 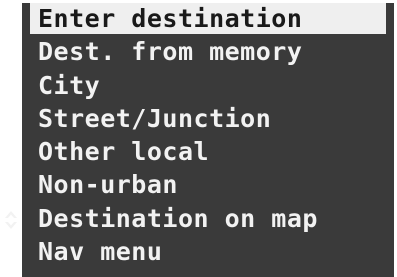 What do you see at coordinates (108, 185) in the screenshot?
I see `menu-item-label: Non-urban` at bounding box center [108, 185].